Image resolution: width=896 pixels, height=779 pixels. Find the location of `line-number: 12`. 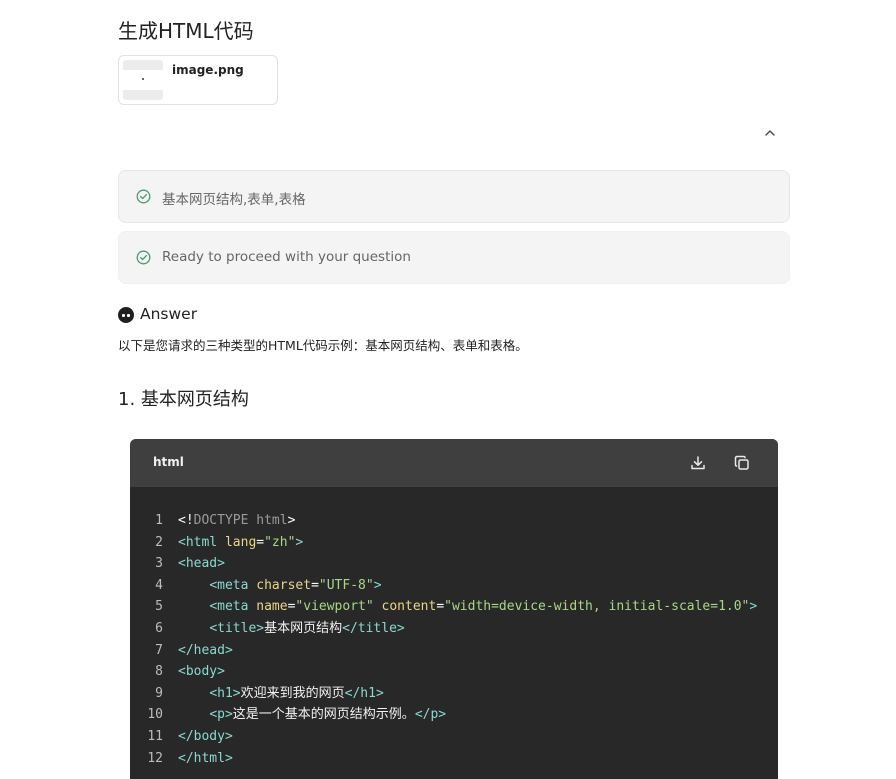

line-number: 12 is located at coordinates (155, 758).